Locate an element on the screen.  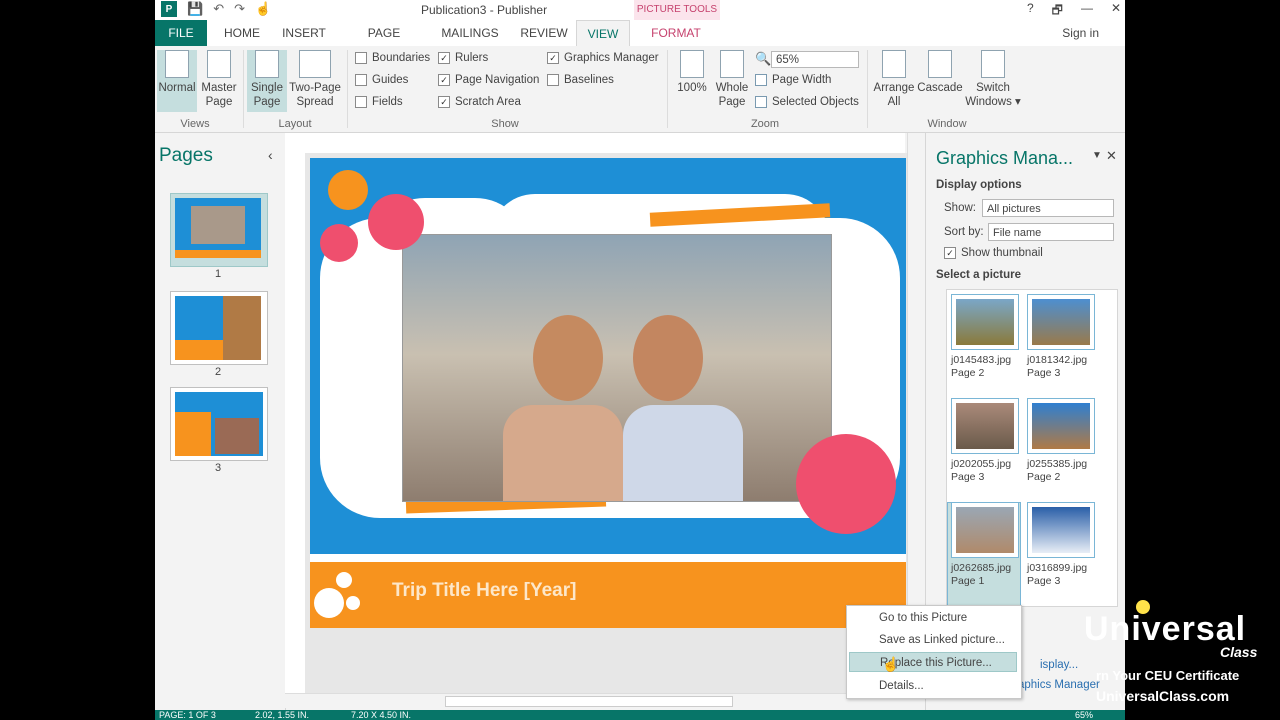
graphics-manager-help-link: aphics Manager is located at coordinates (1059, 685).